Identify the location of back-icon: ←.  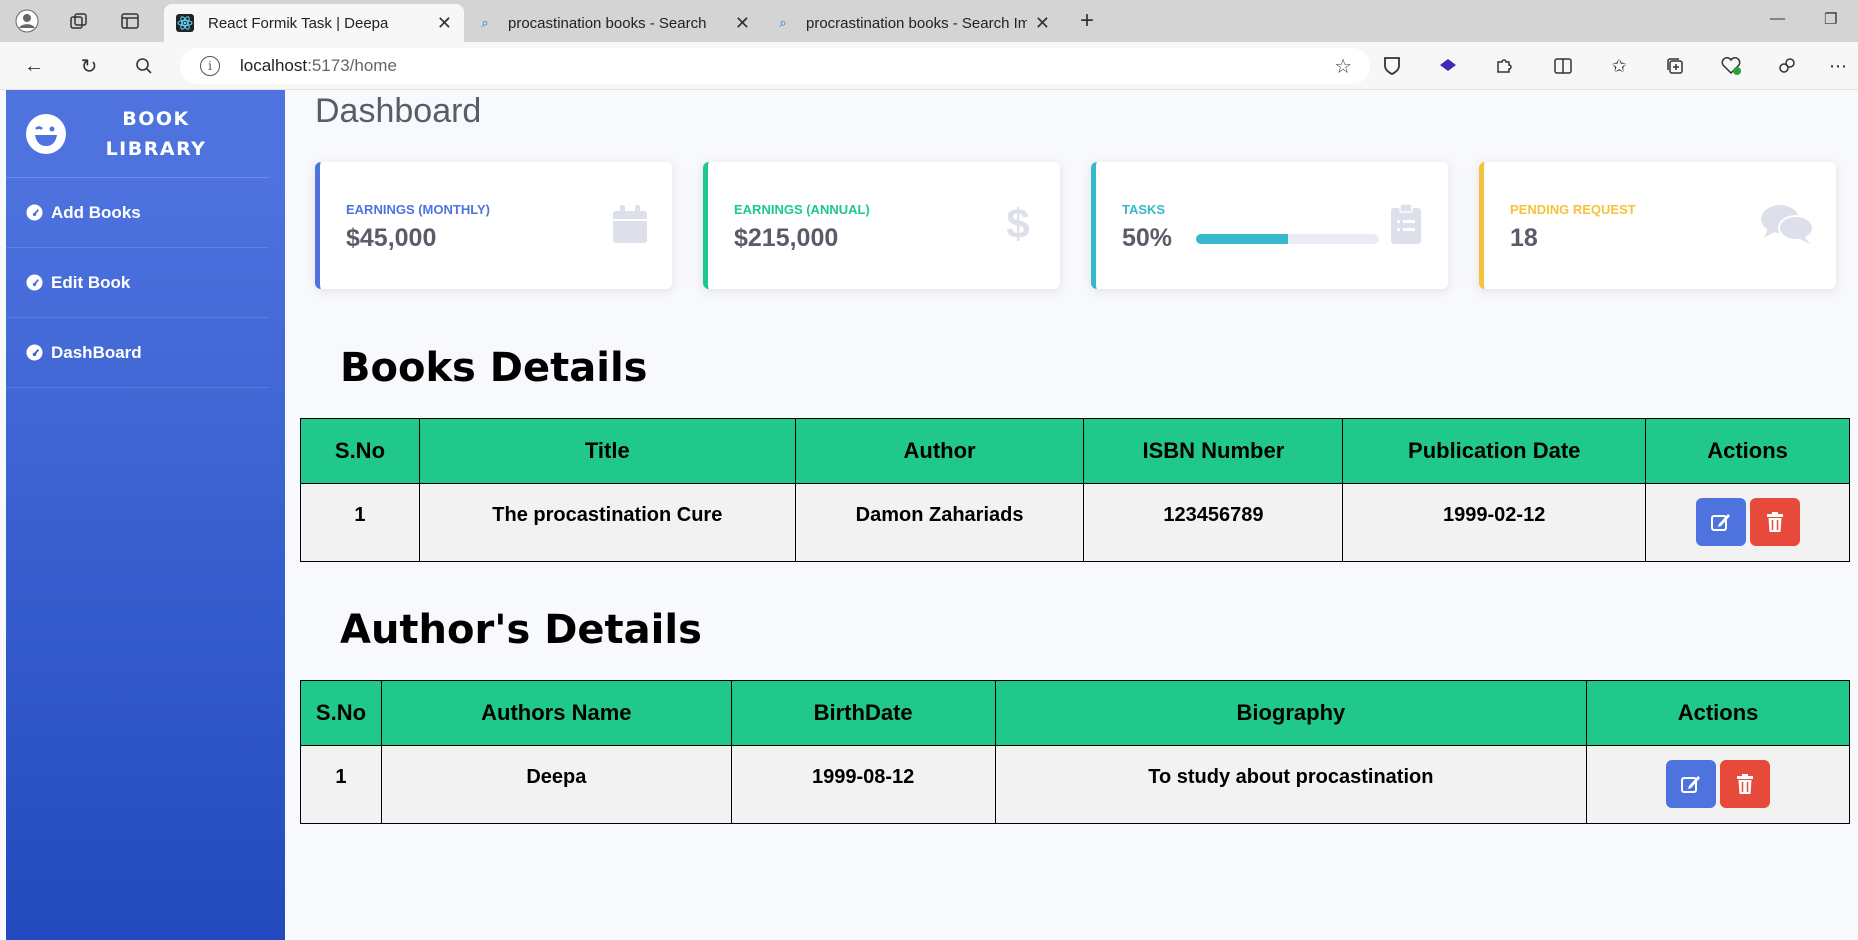
(34, 66).